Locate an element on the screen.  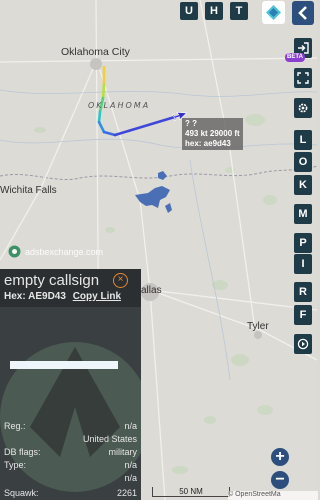
city-label-oklahoma-city: Oklahoma City is located at coordinates (95, 52).